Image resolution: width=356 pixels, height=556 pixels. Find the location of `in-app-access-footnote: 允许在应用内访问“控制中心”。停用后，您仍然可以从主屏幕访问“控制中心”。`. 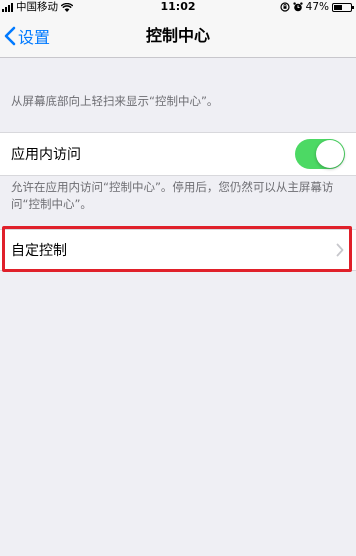

in-app-access-footnote: 允许在应用内访问“控制中心”。停用后，您仍然可以从主屏幕访问“控制中心”。 is located at coordinates (172, 195).